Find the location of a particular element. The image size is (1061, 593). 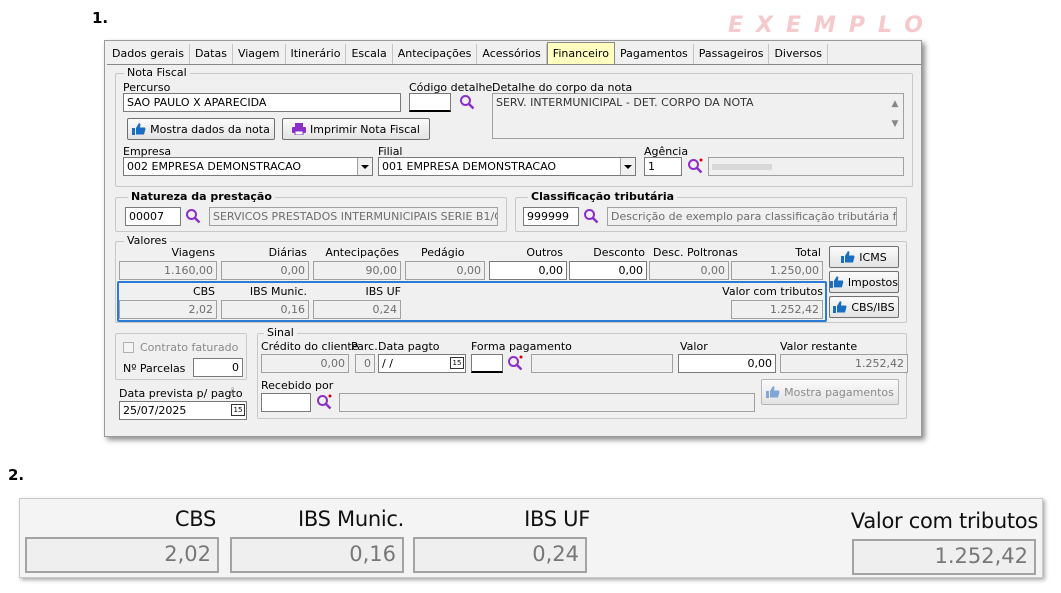

data-prevista-input: 25/07/2025 15 is located at coordinates (183, 410).